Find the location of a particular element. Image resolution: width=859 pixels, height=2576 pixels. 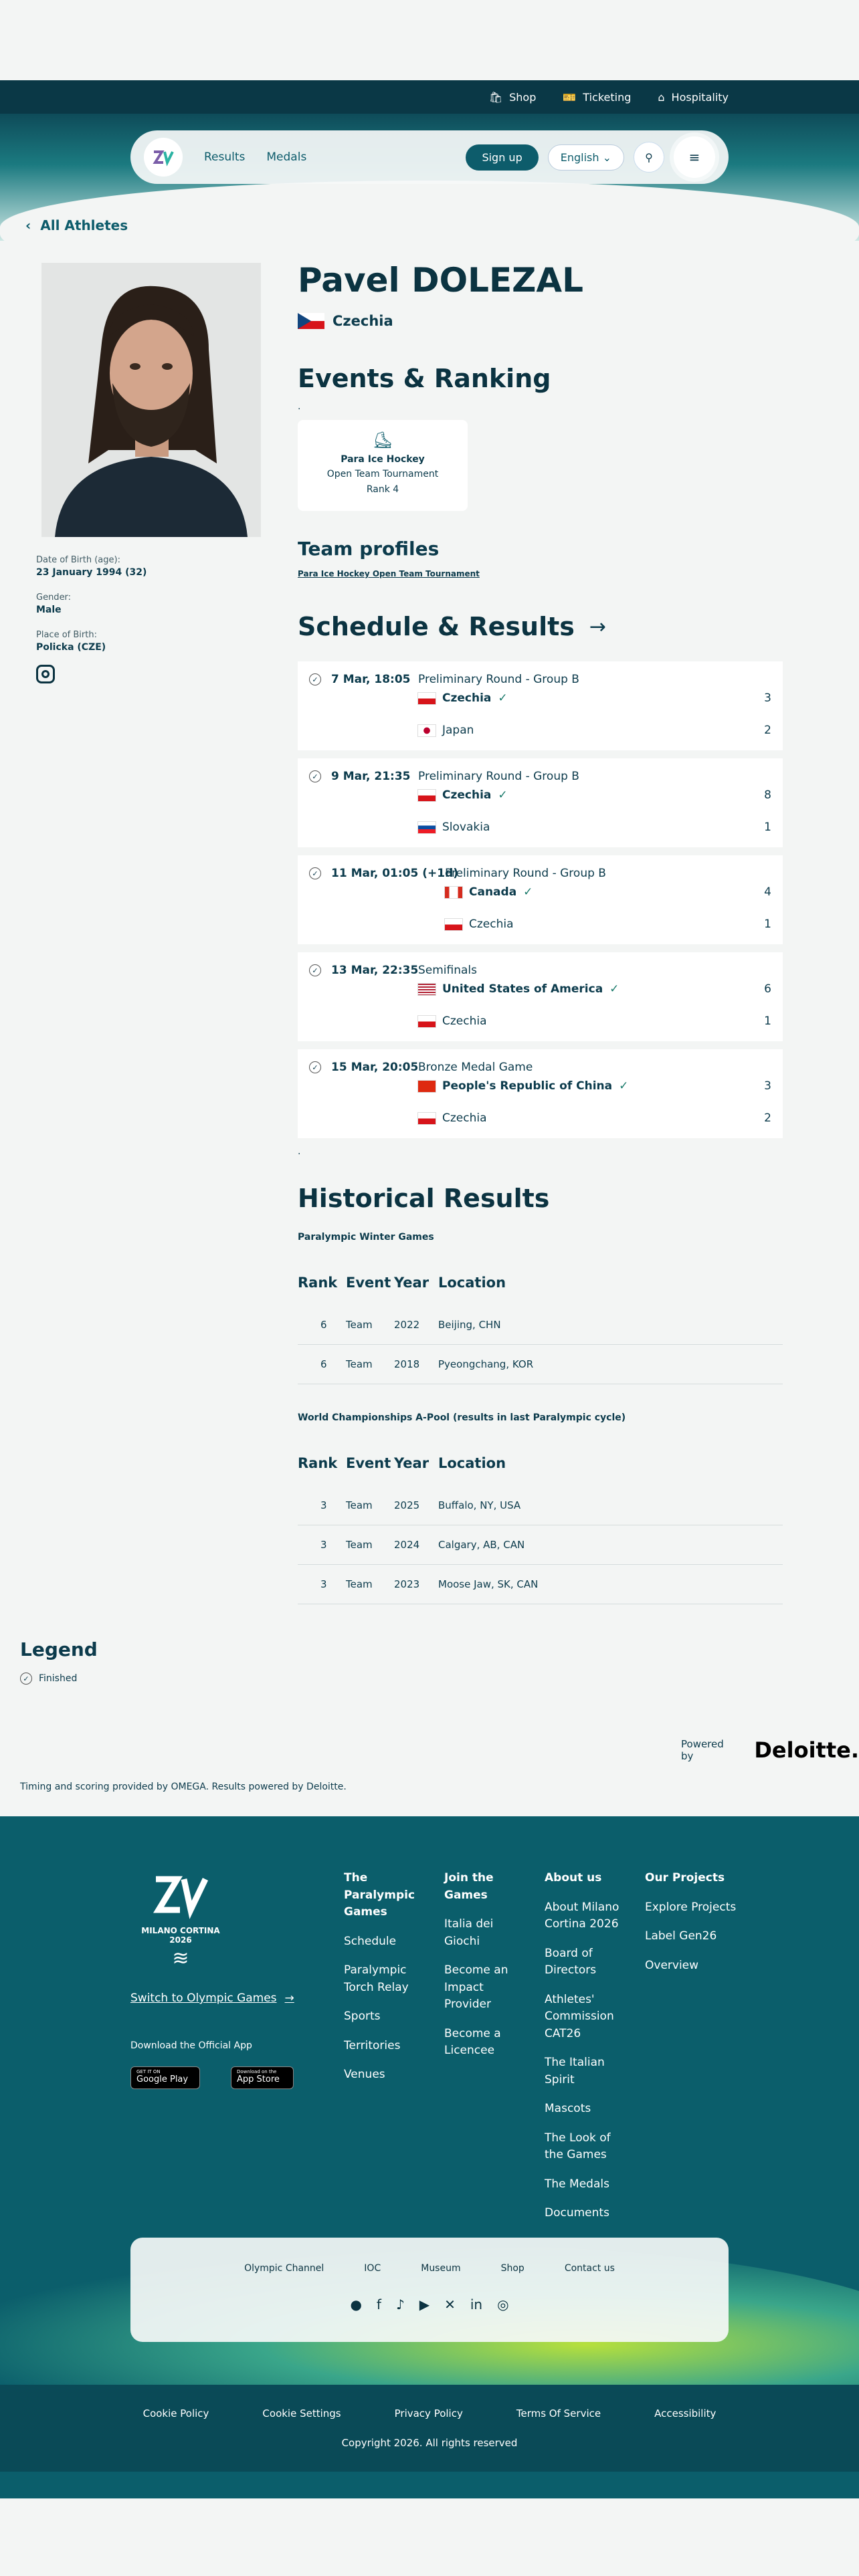

legal-link: Privacy Policy is located at coordinates (429, 2413).